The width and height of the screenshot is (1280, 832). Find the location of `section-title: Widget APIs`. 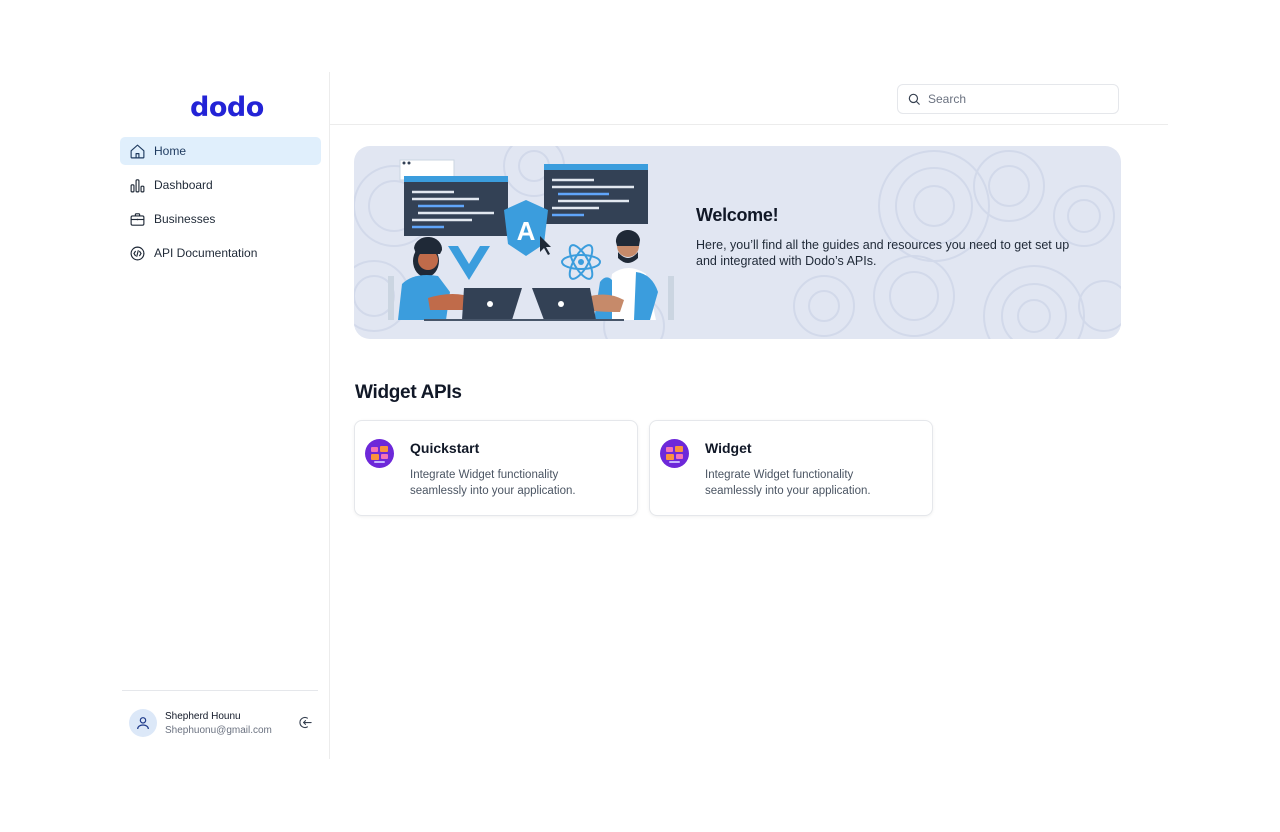

section-title: Widget APIs is located at coordinates (408, 392).